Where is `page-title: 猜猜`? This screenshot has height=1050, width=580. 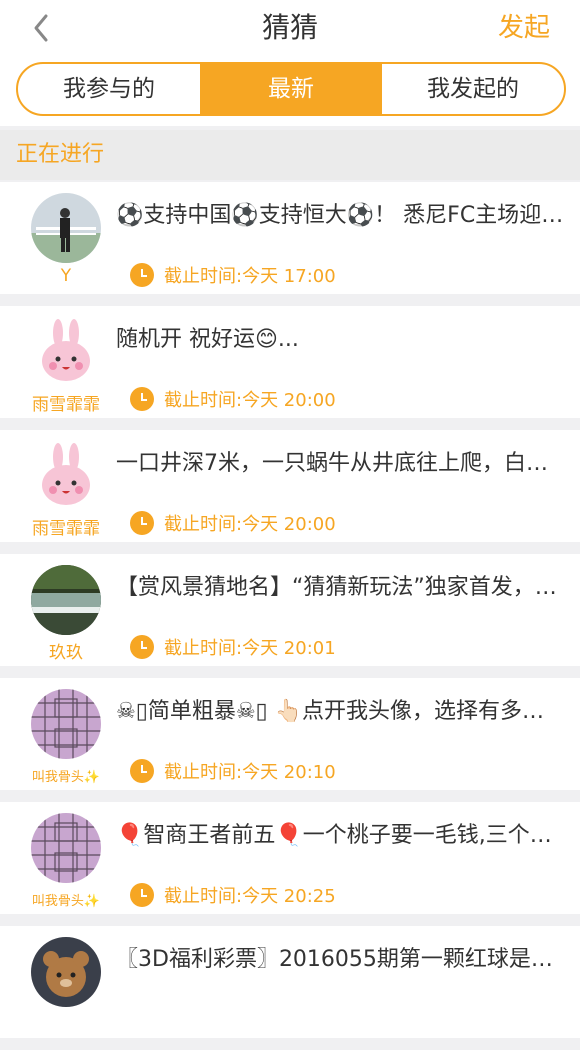 page-title: 猜猜 is located at coordinates (289, 27).